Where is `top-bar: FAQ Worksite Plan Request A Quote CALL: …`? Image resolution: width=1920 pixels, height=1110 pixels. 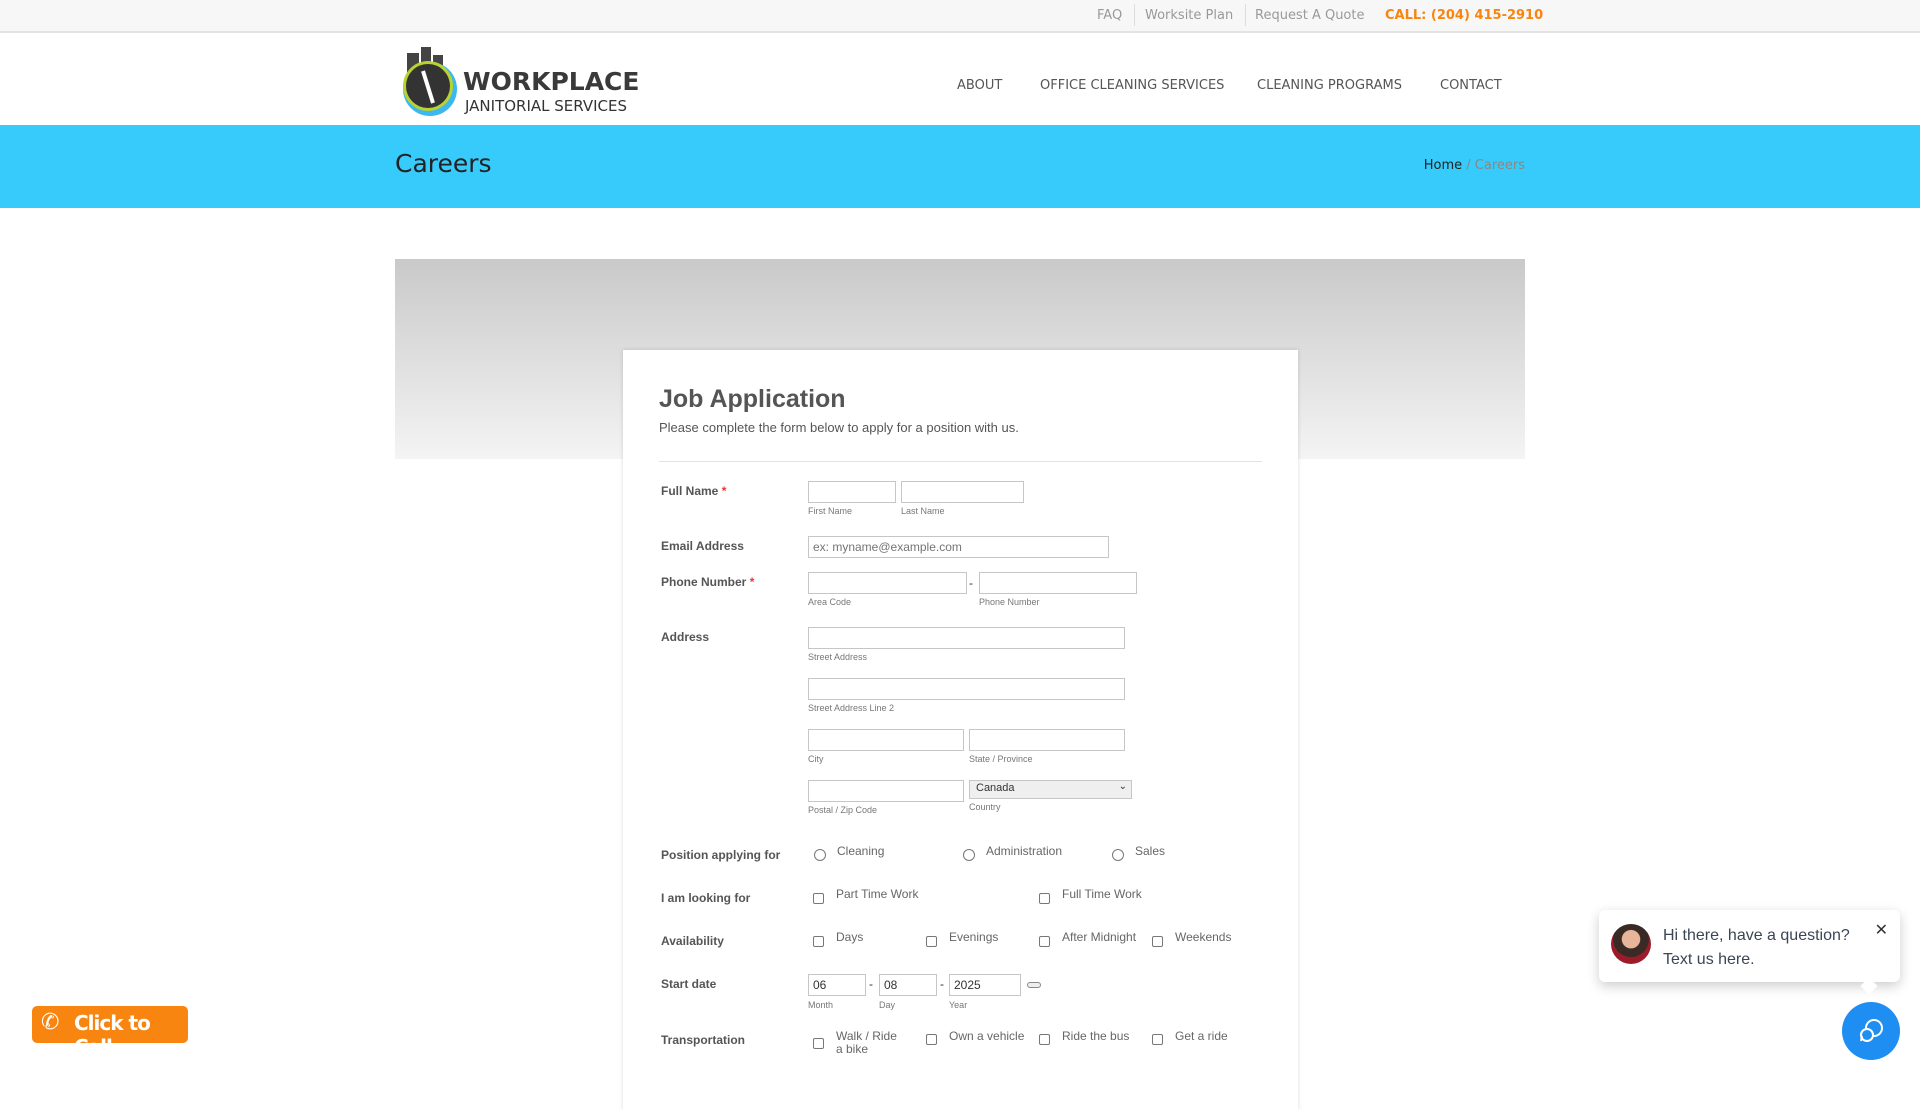 top-bar: FAQ Worksite Plan Request A Quote CALL: … is located at coordinates (960, 16).